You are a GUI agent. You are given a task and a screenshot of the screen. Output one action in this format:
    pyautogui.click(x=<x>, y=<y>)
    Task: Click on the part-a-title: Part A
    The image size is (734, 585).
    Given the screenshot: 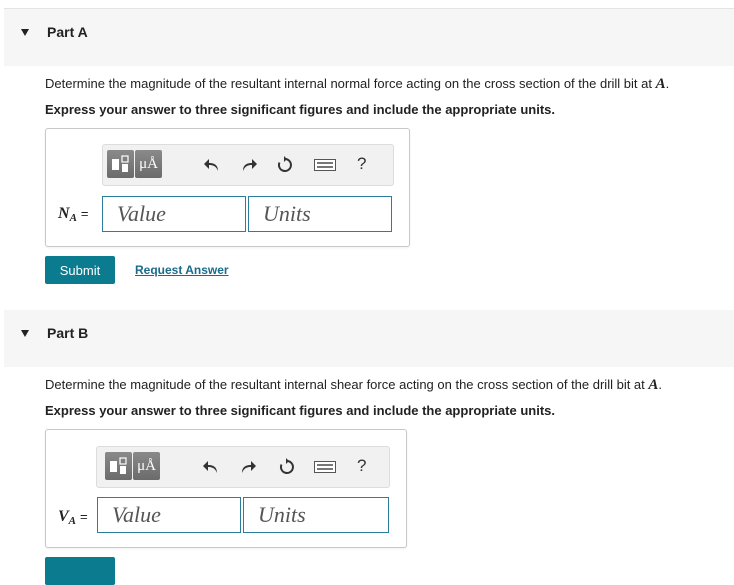 What is the action you would take?
    pyautogui.click(x=67, y=32)
    